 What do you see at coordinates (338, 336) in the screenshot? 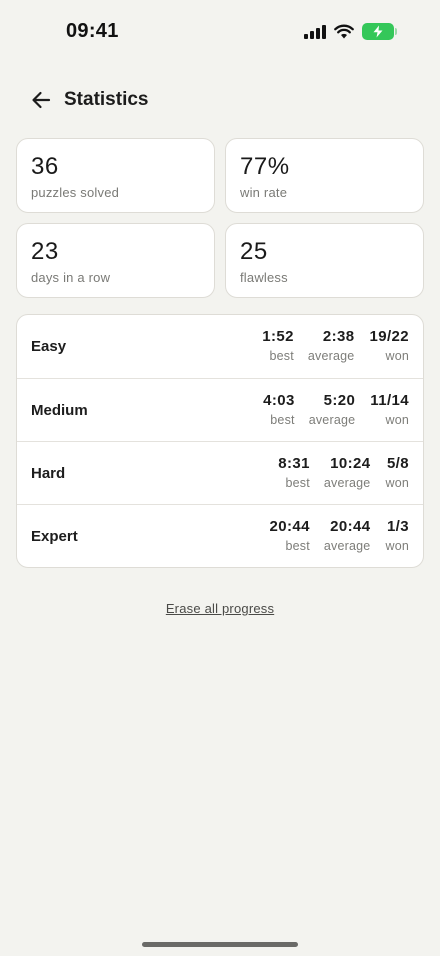
I see `average-time-value: 2:38` at bounding box center [338, 336].